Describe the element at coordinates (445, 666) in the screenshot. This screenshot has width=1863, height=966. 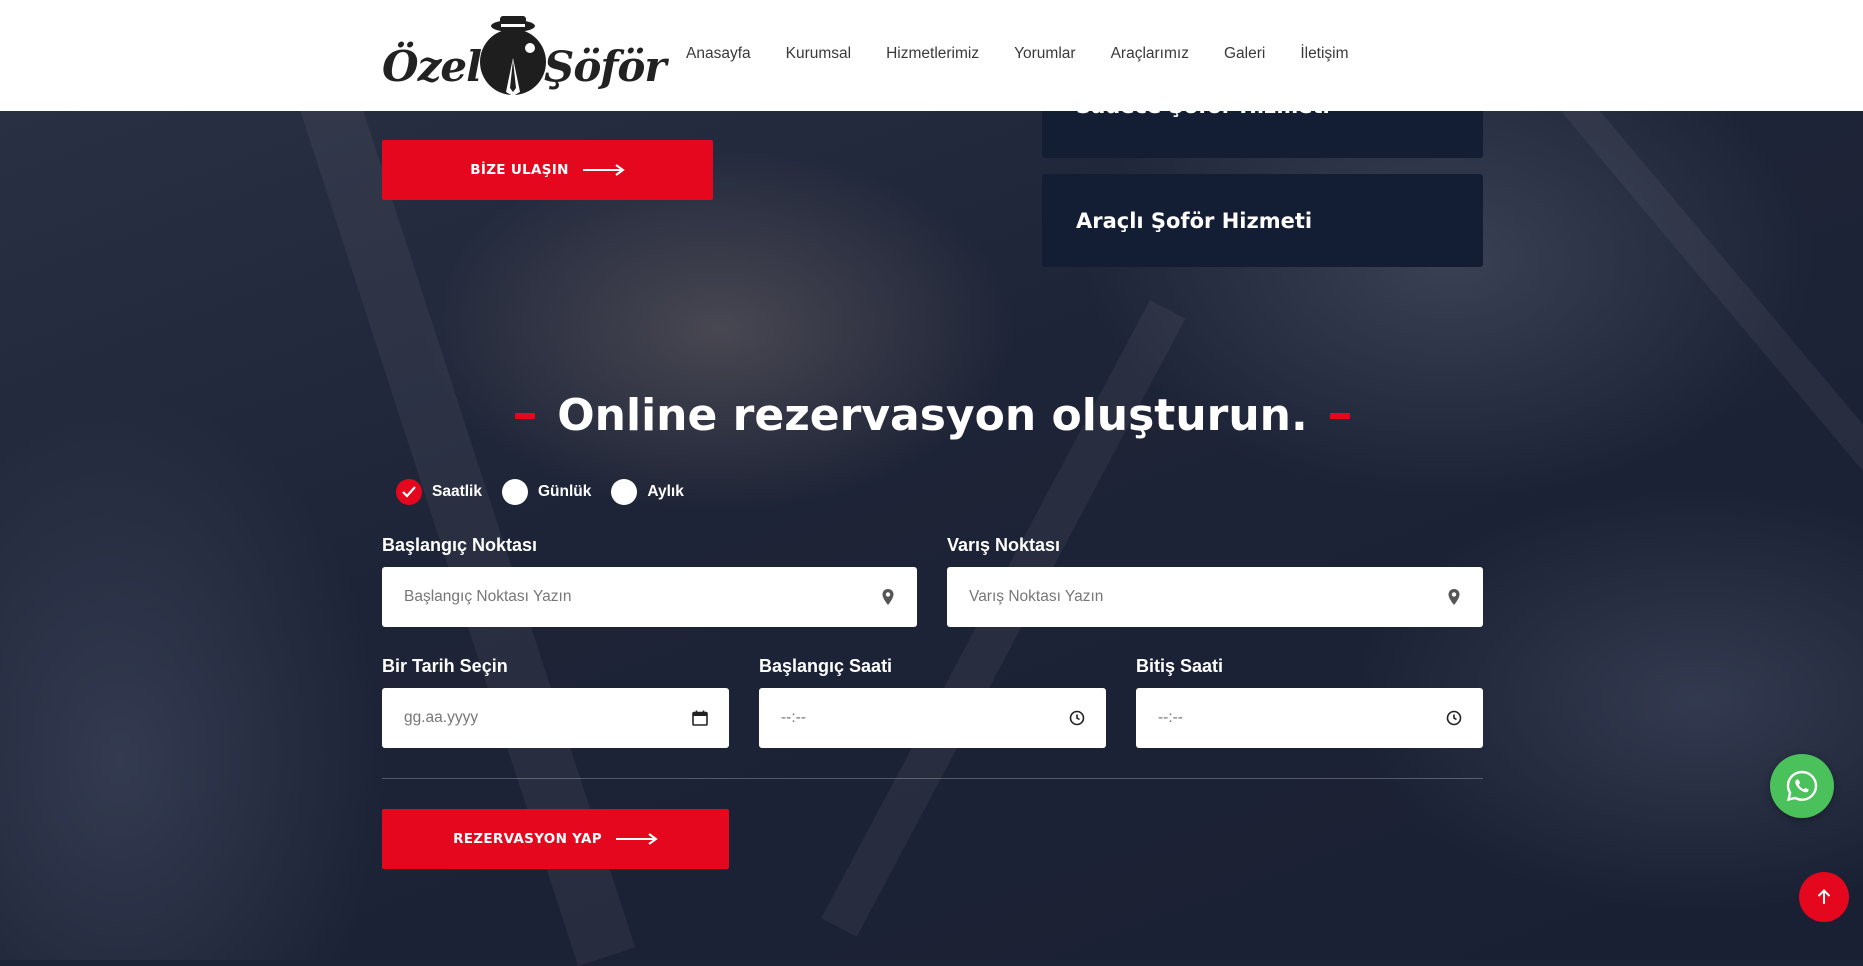
I see `date-label: Bir Tarih Seçin` at that location.